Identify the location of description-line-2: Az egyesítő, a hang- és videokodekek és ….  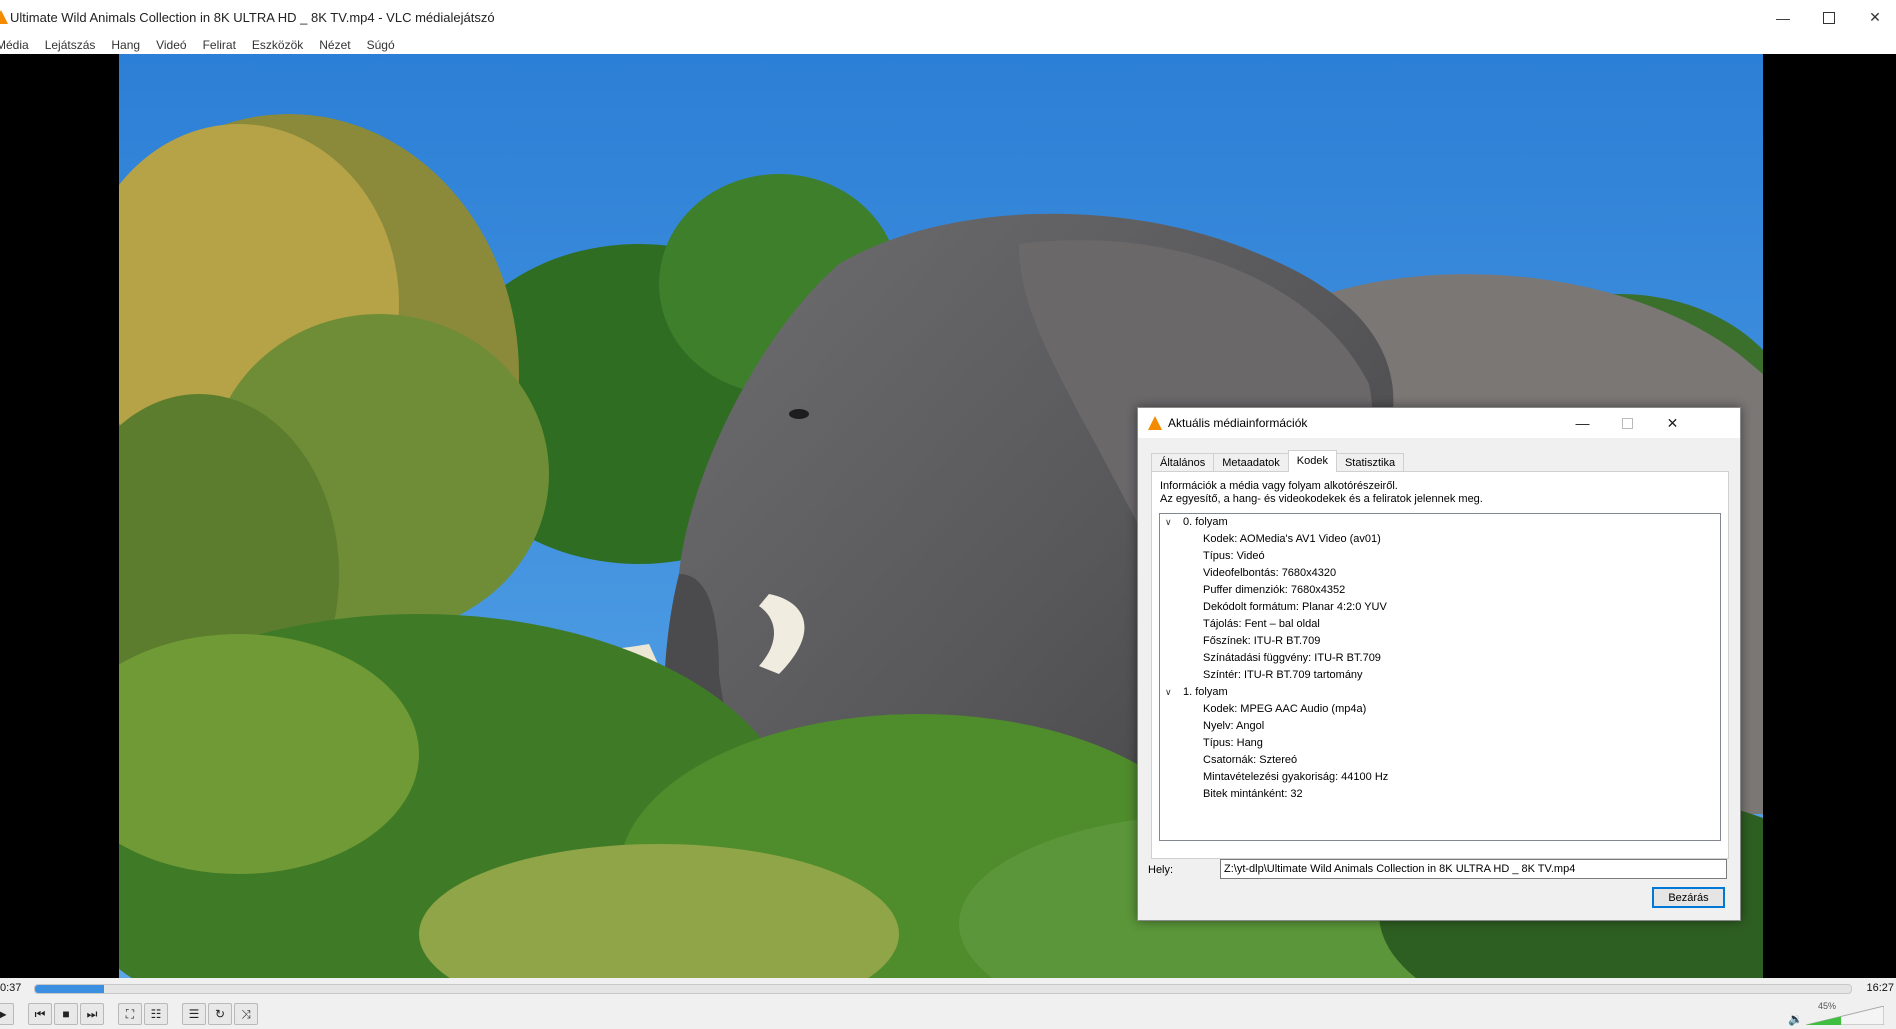
(1321, 499).